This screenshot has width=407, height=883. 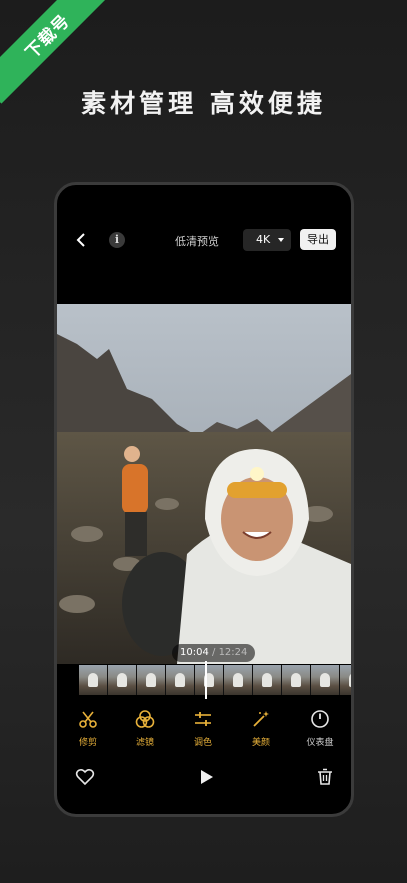 What do you see at coordinates (47, 36) in the screenshot?
I see `banner-text: 下载号` at bounding box center [47, 36].